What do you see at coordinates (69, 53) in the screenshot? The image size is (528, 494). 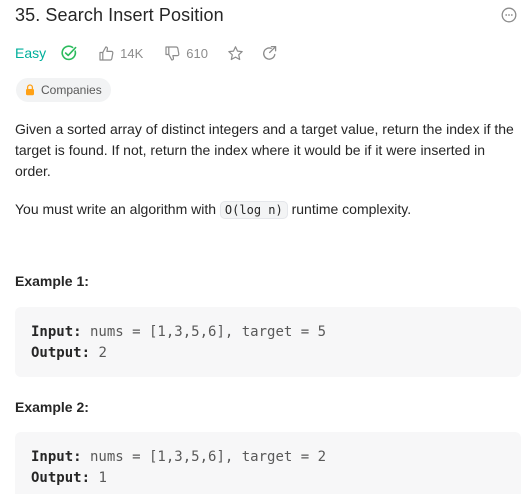 I see `solved-check-icon` at bounding box center [69, 53].